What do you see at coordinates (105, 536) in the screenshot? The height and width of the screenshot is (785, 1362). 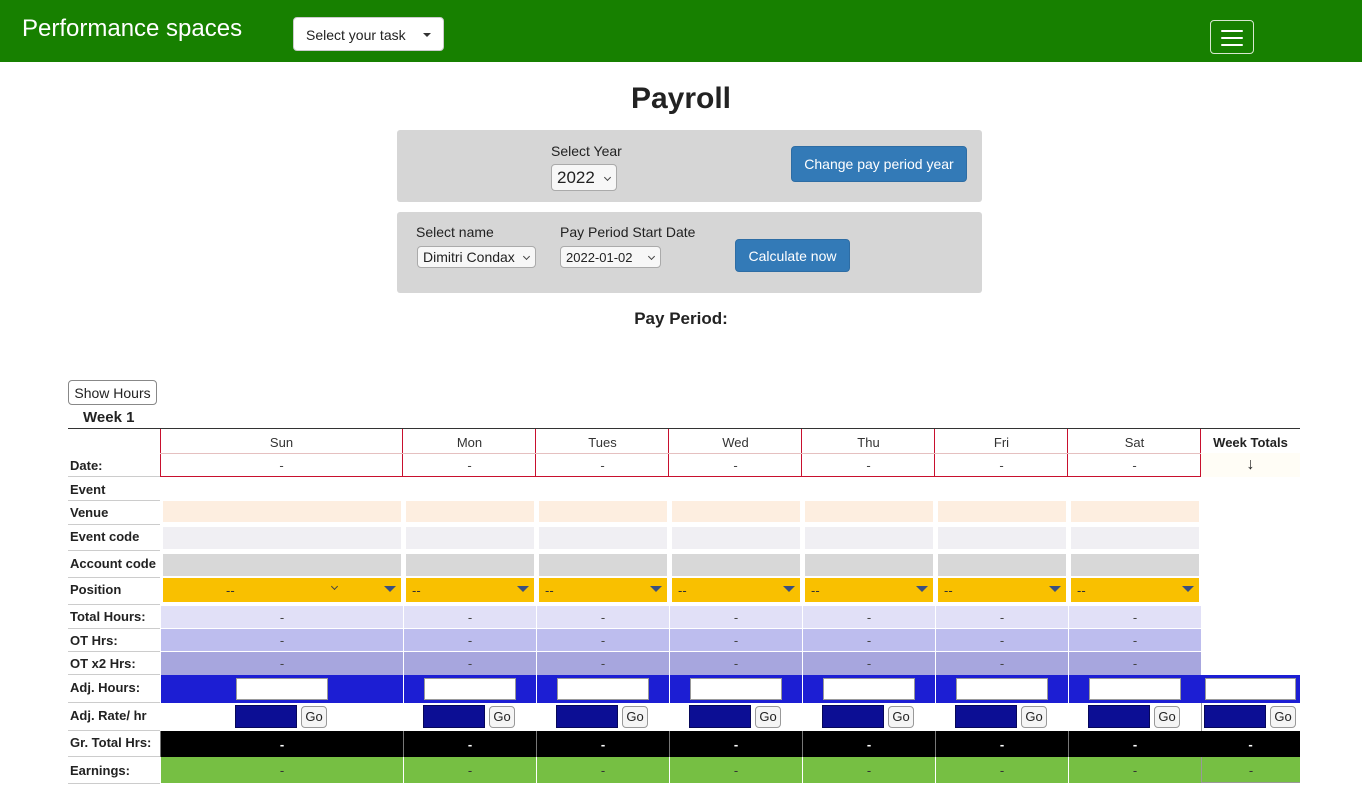 I see `row-label-event-code: Event code` at bounding box center [105, 536].